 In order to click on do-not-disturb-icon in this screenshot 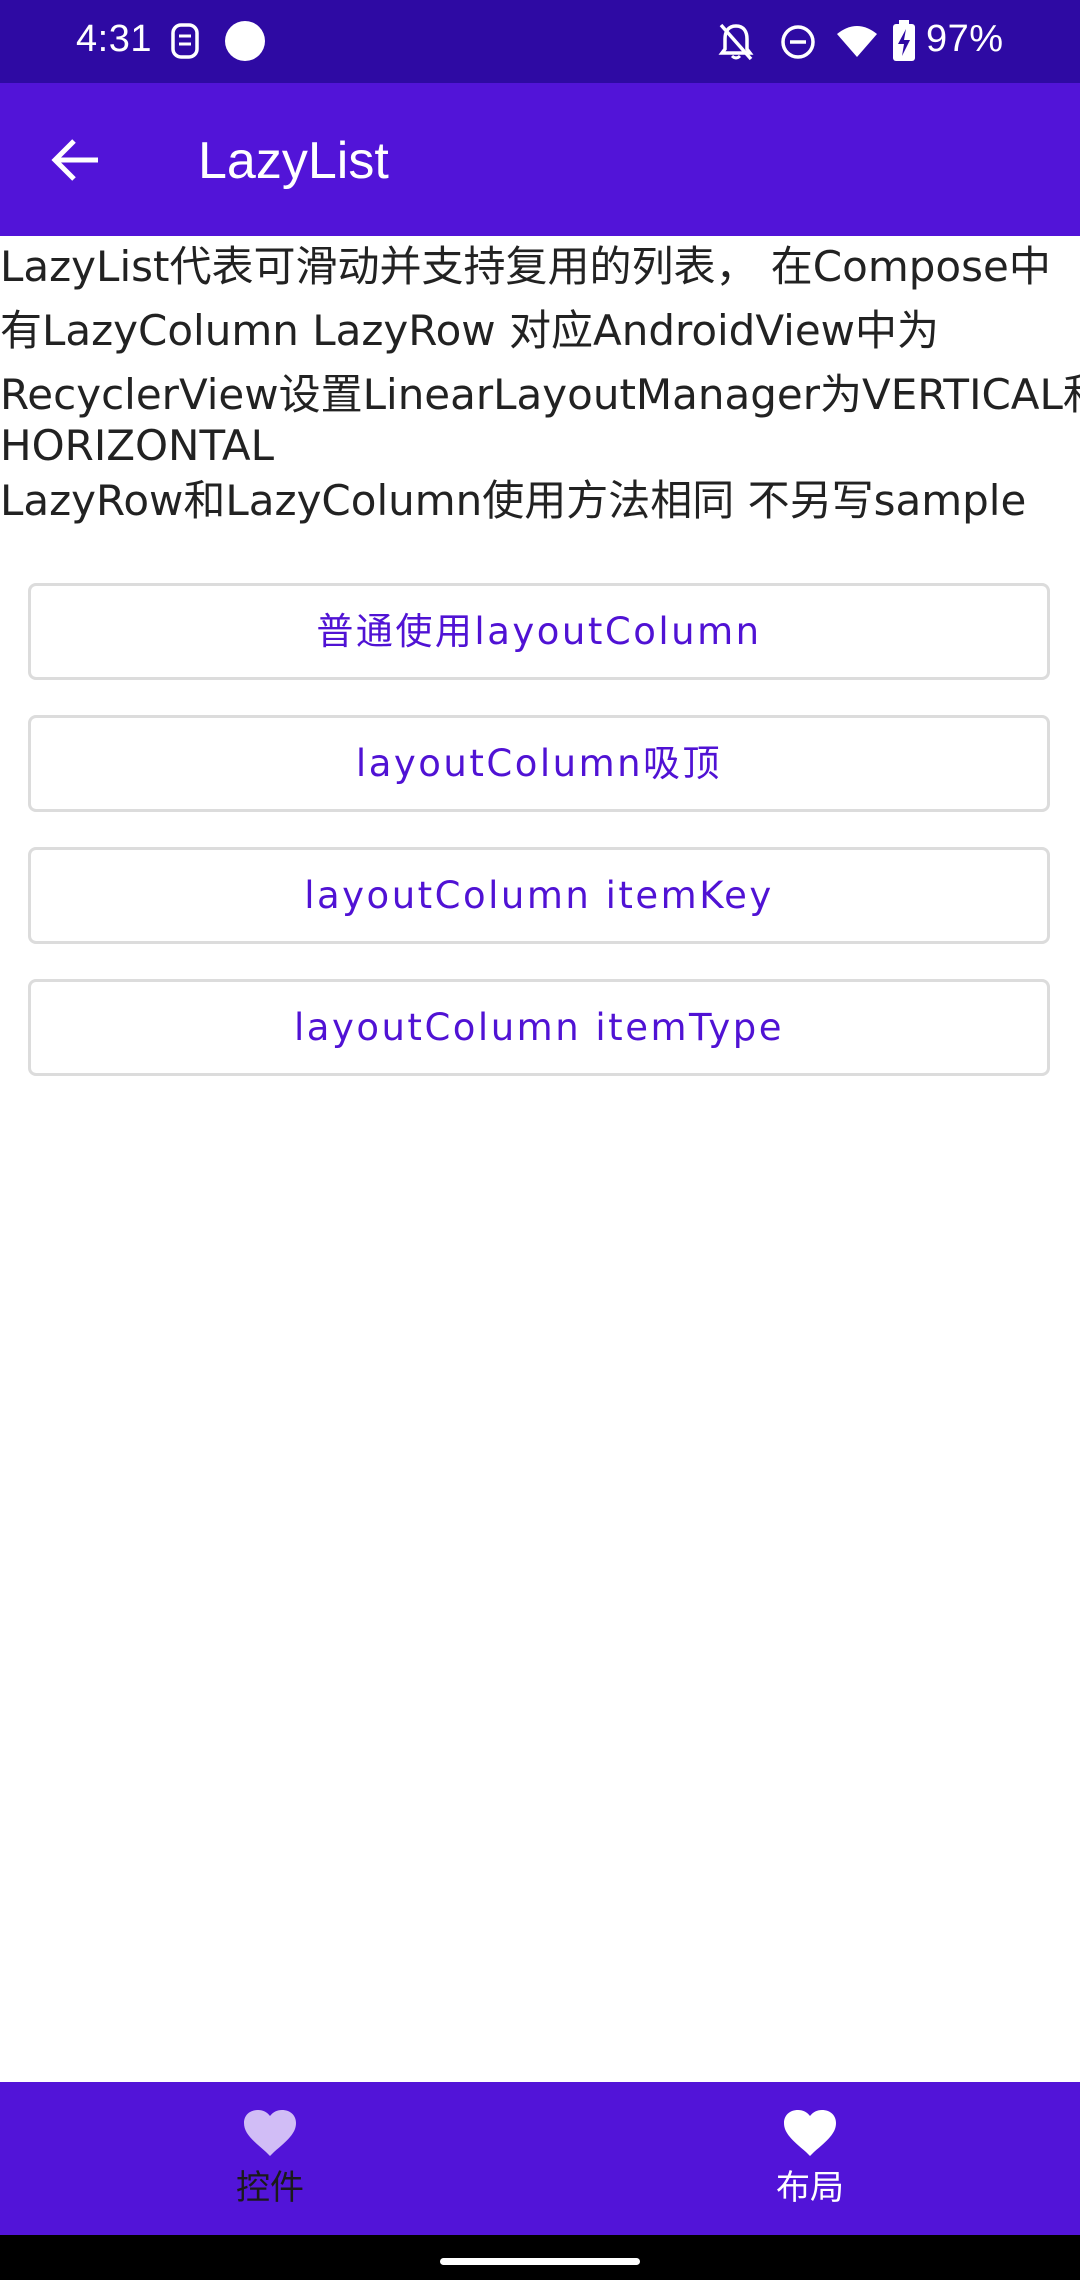, I will do `click(798, 42)`.